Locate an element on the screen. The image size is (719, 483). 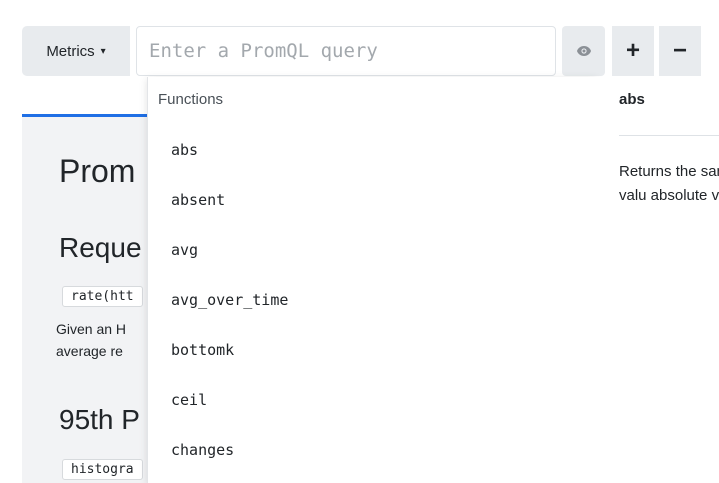
minus-icon: − is located at coordinates (679, 50).